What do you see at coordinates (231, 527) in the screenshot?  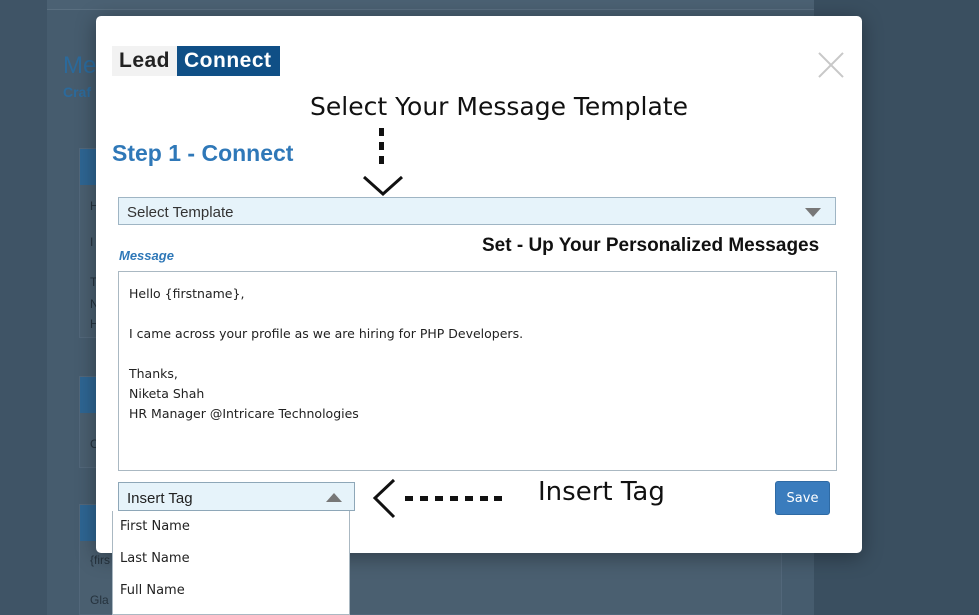 I see `tag-option-first-name: First Name` at bounding box center [231, 527].